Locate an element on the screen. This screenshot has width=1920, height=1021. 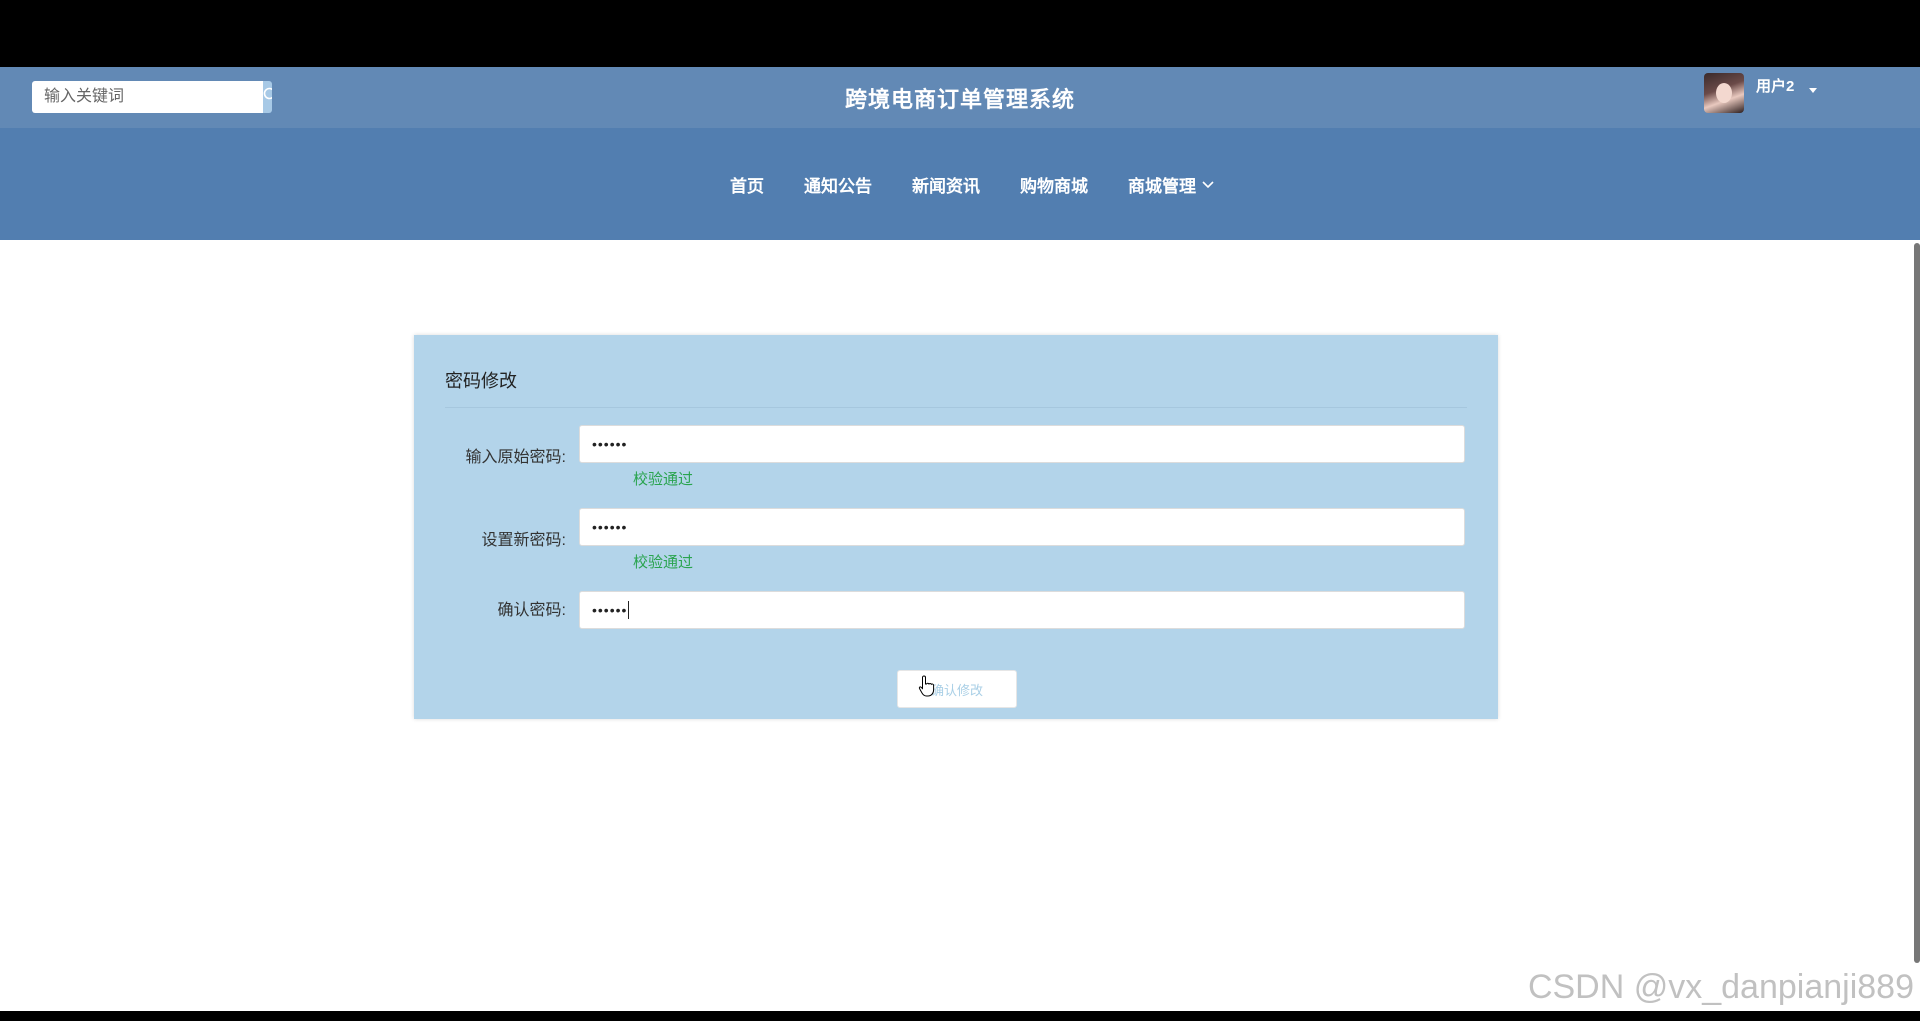
new-password-validation: 校验通过 is located at coordinates (663, 562).